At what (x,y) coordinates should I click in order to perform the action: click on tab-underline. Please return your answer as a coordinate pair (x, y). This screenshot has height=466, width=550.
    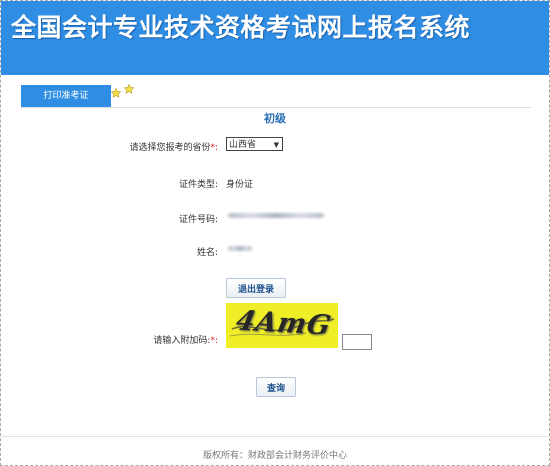
    Looking at the image, I should click on (276, 107).